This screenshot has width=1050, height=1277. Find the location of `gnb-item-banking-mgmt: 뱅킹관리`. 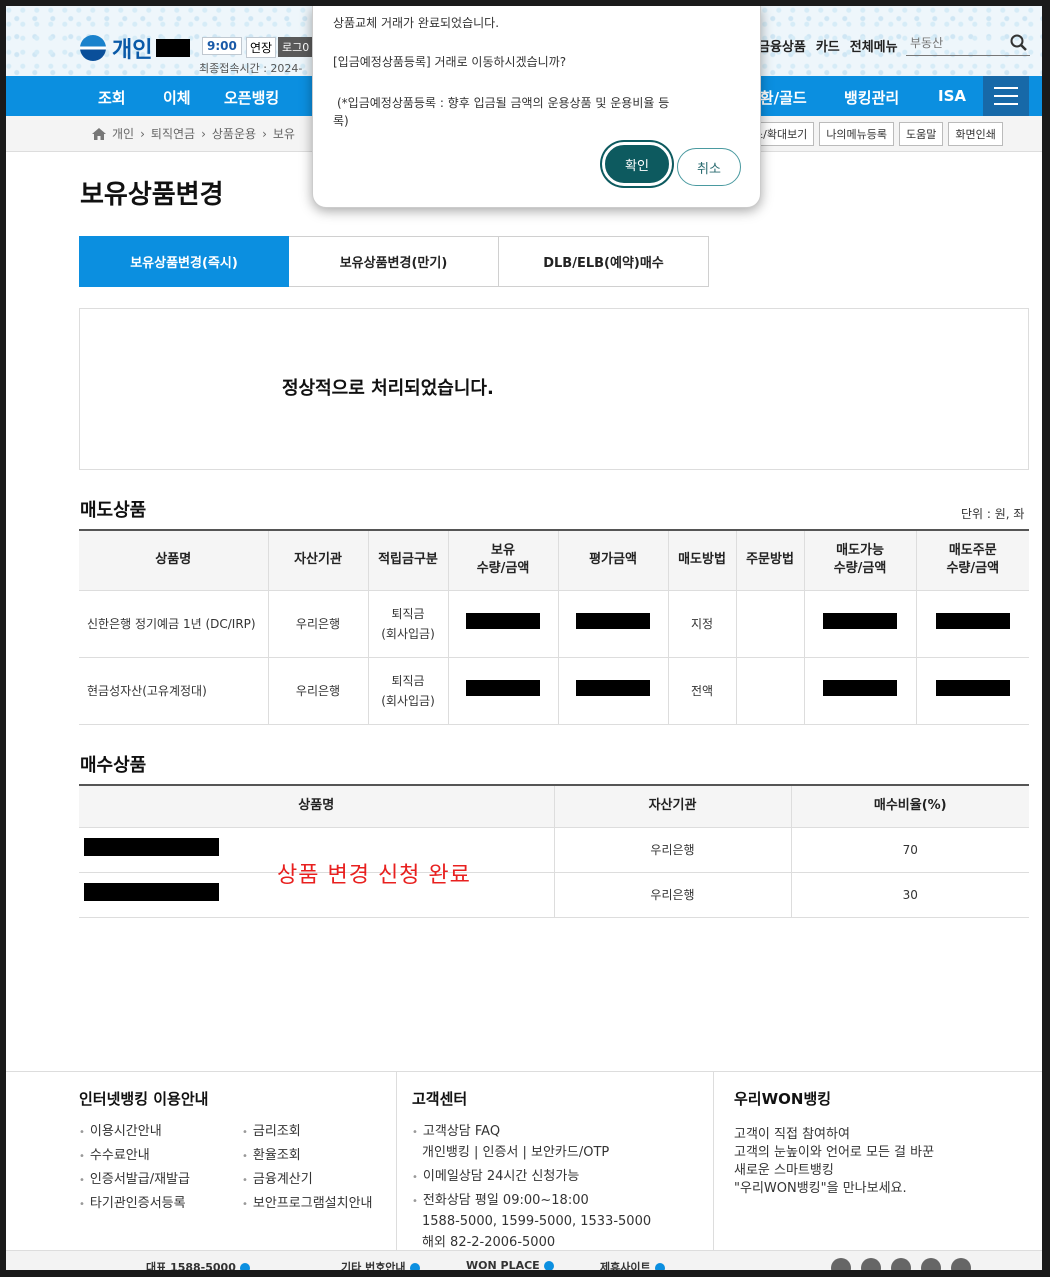

gnb-item-banking-mgmt: 뱅킹관리 is located at coordinates (871, 97).